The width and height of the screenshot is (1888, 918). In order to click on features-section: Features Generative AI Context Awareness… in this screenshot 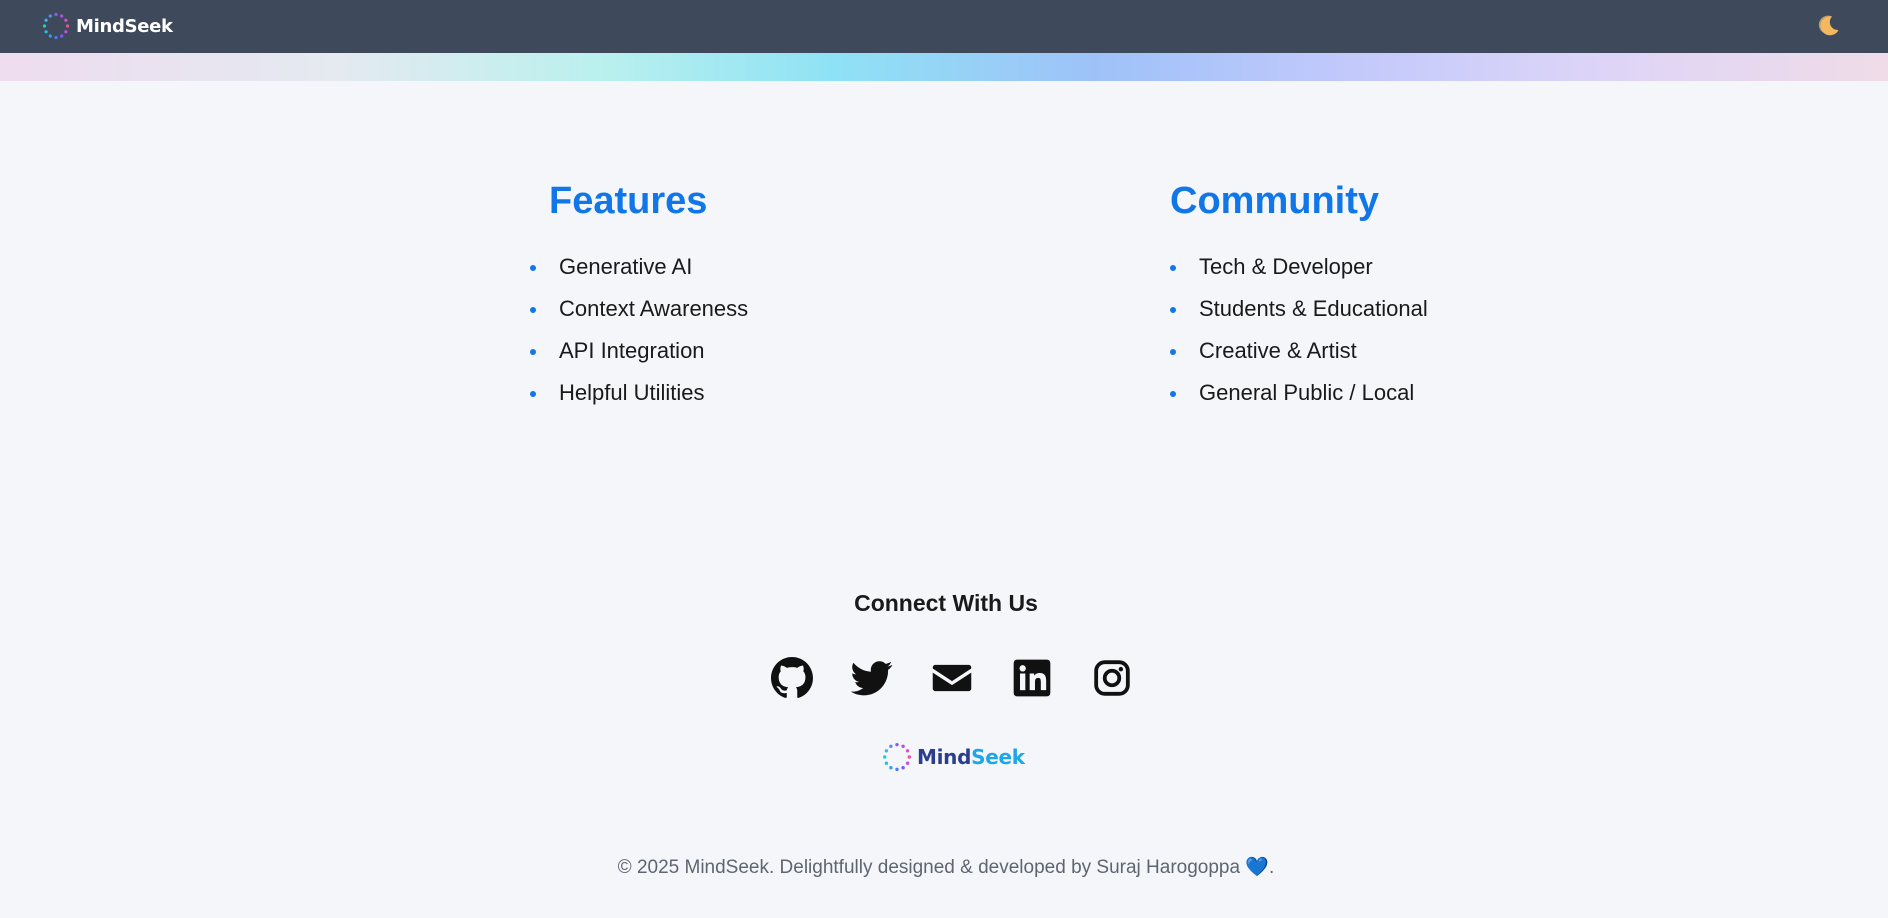, I will do `click(639, 296)`.